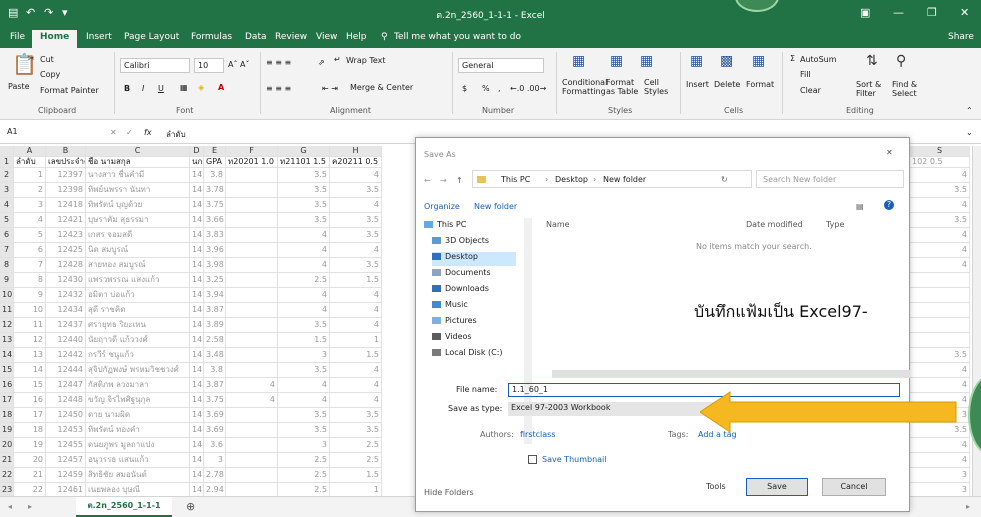  Describe the element at coordinates (138, 310) in the screenshot. I see `grid-cell: สุดี ราชคิด` at that location.